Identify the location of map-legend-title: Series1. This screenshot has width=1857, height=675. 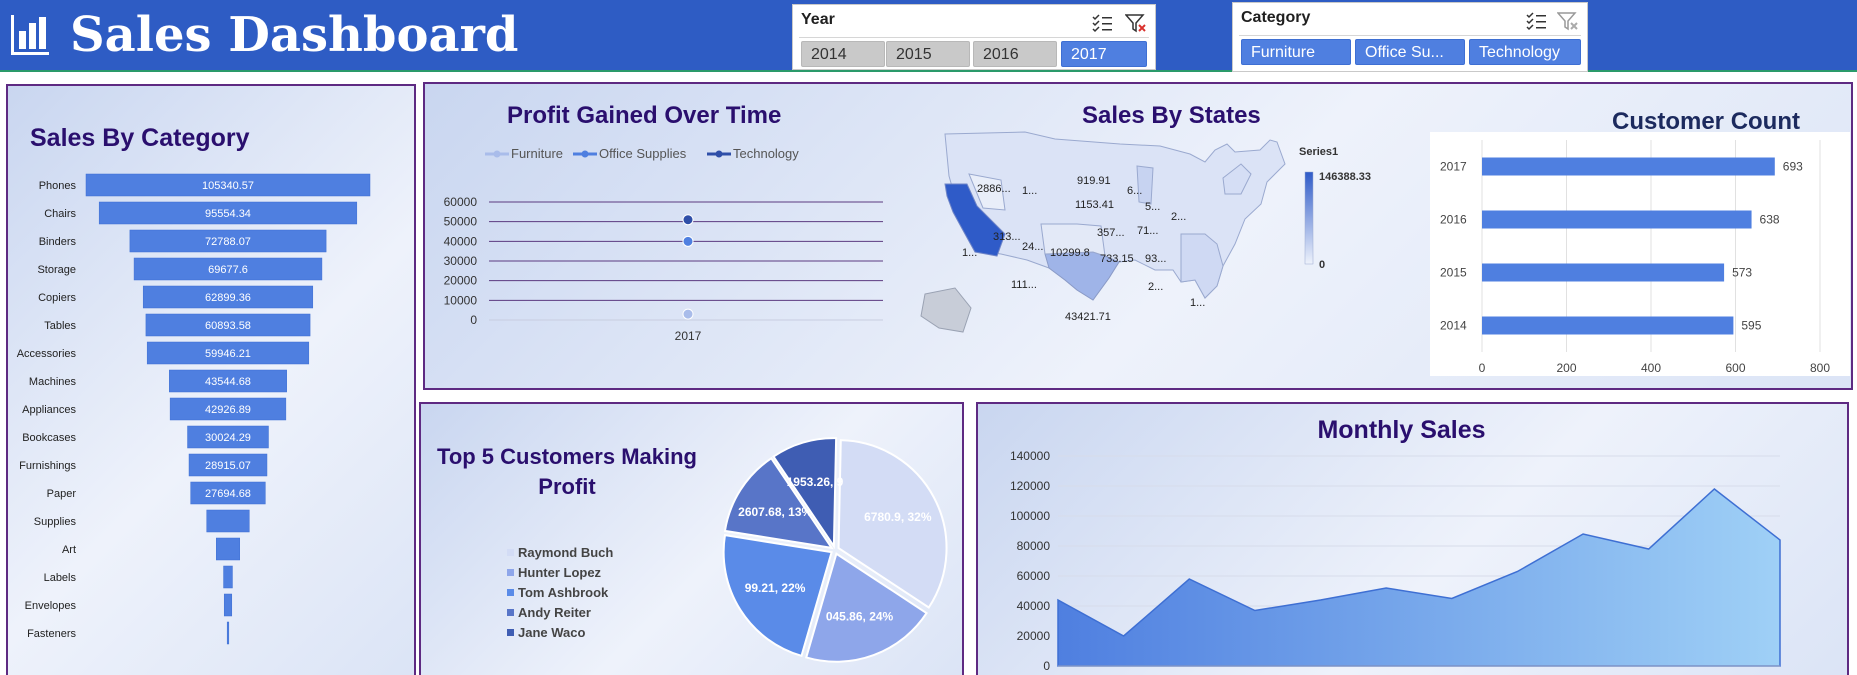
(1318, 152).